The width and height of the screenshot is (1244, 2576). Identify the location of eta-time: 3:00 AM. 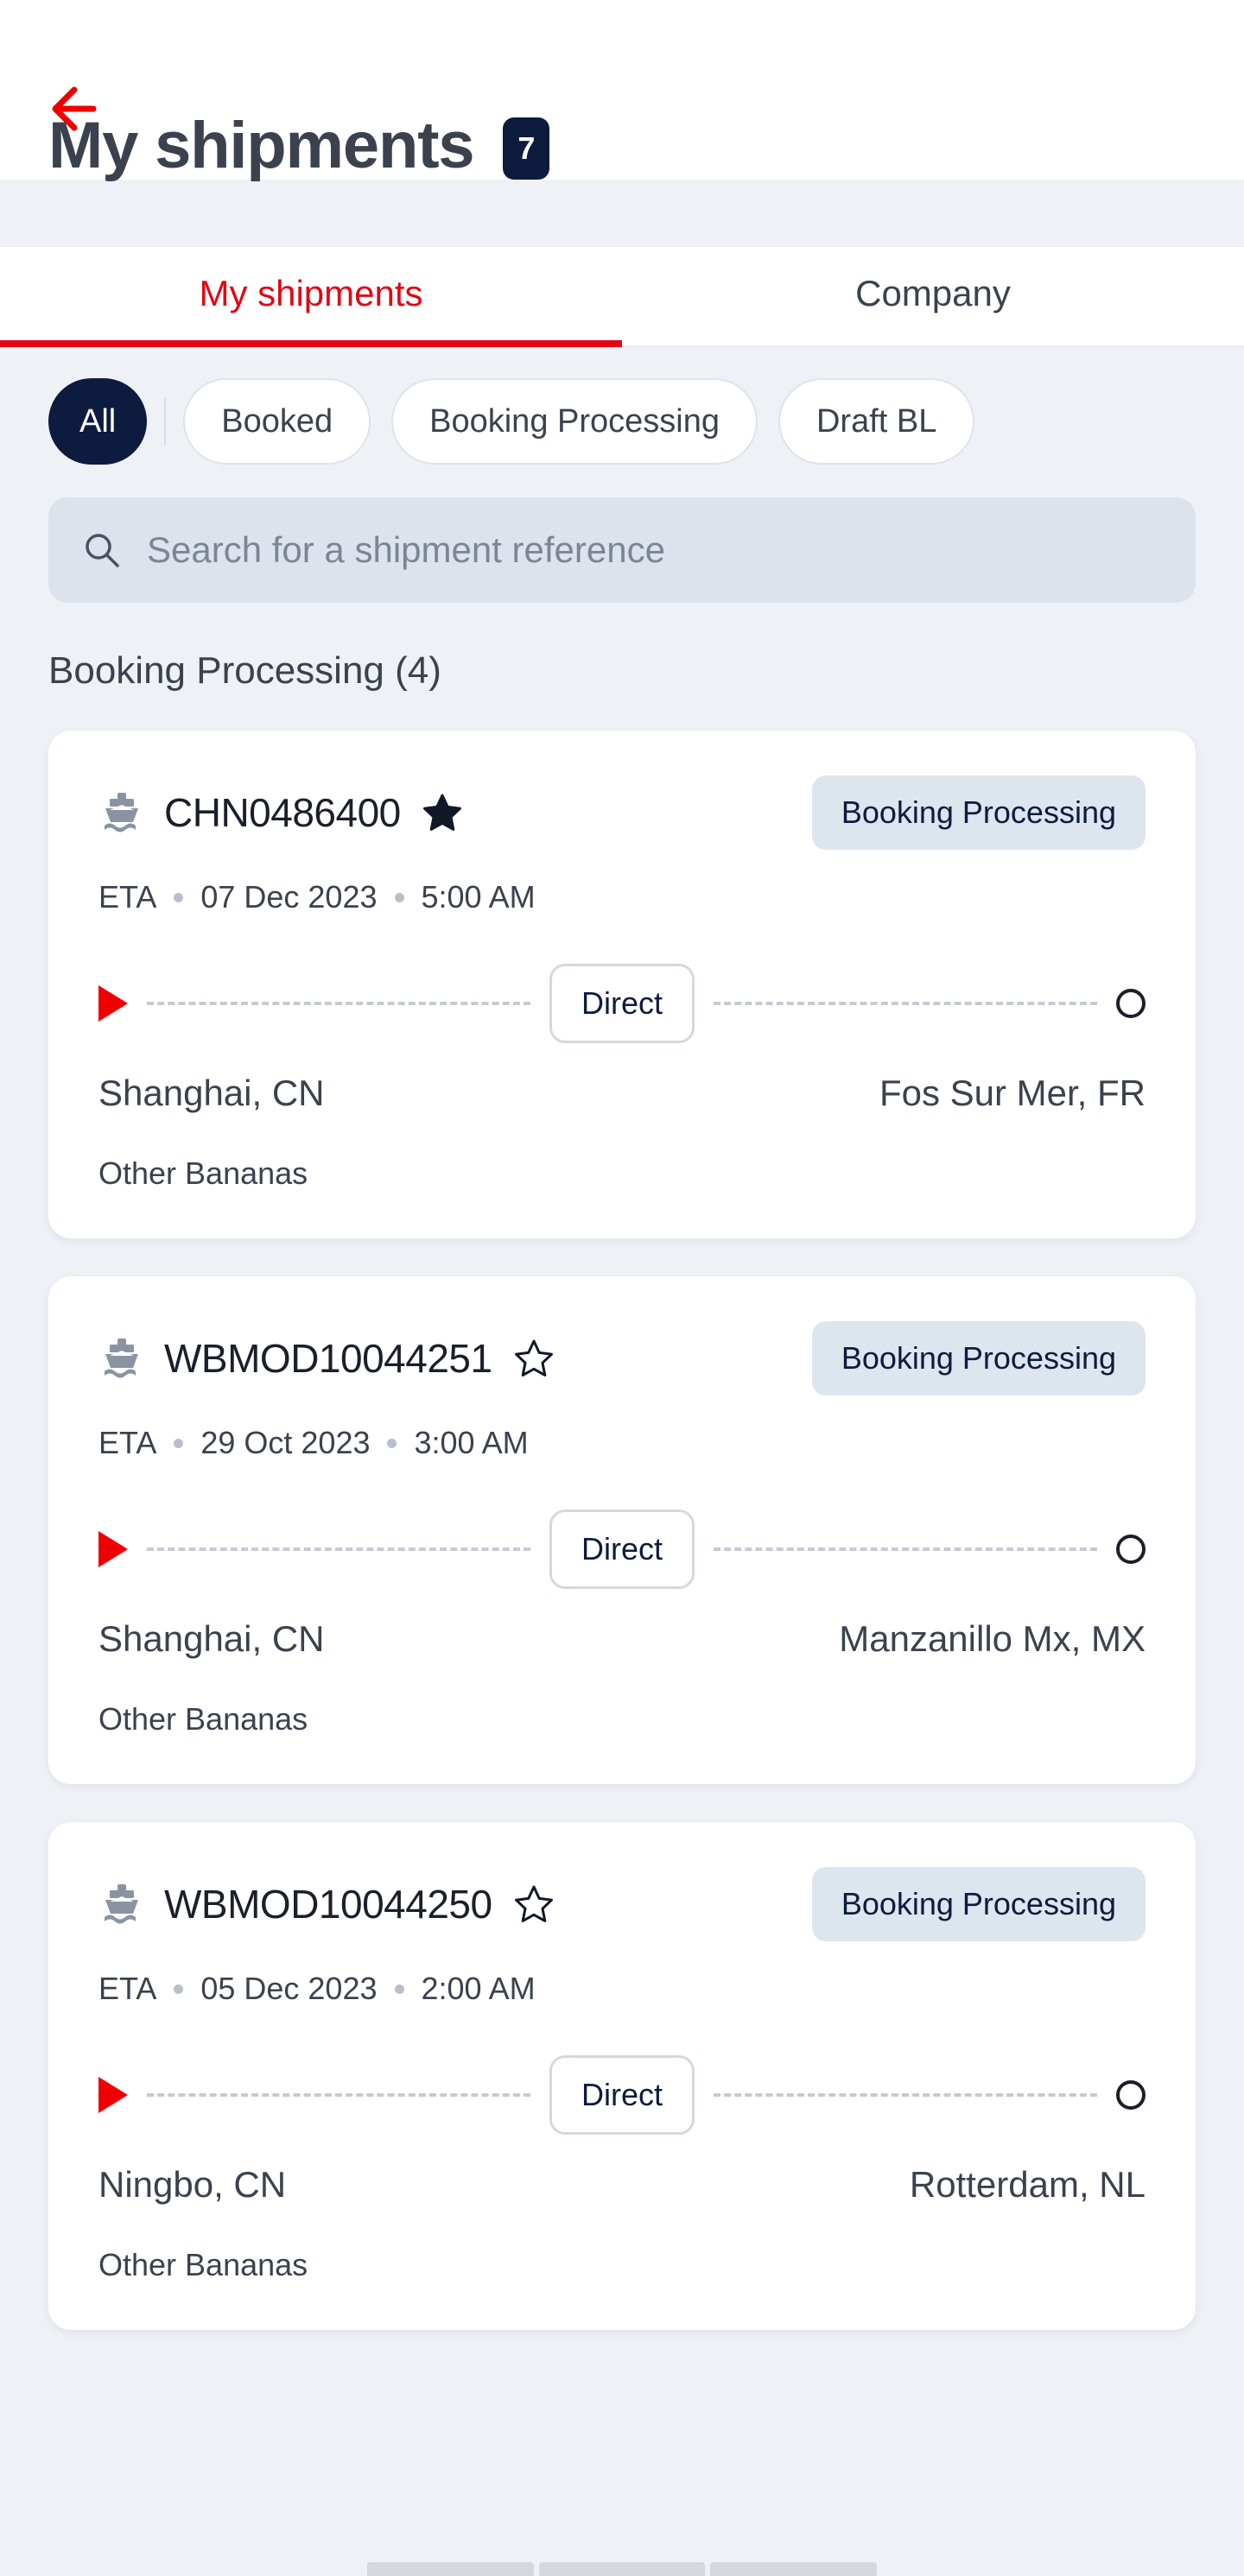
(471, 1442).